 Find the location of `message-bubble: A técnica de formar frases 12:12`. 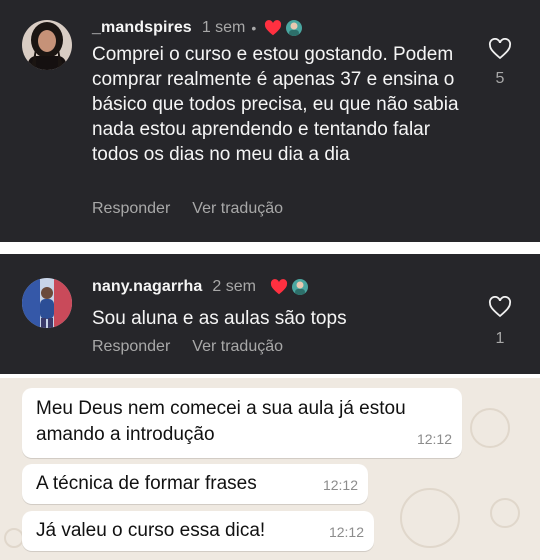

message-bubble: A técnica de formar frases 12:12 is located at coordinates (195, 484).